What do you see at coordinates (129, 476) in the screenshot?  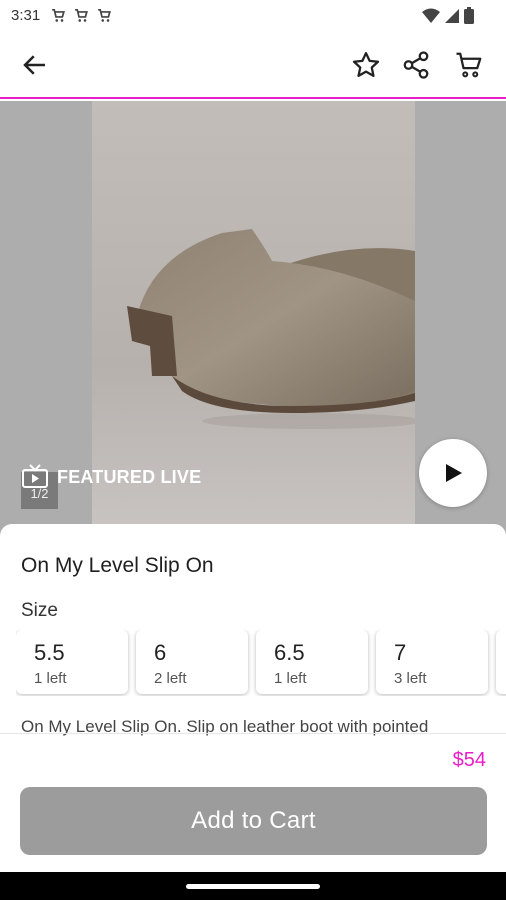 I see `featured-live-label: FEATURED LIVE` at bounding box center [129, 476].